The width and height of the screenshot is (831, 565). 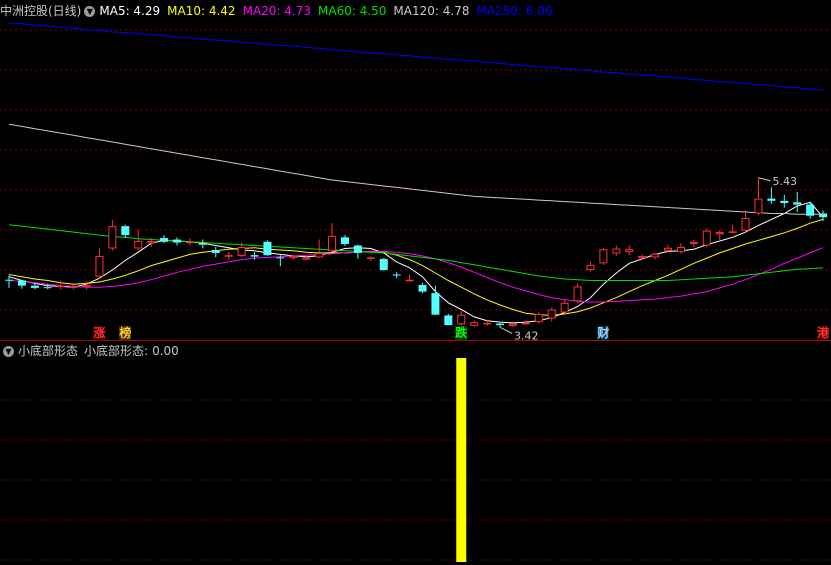 I want to click on sub-indicator-panel, so click(x=461, y=460).